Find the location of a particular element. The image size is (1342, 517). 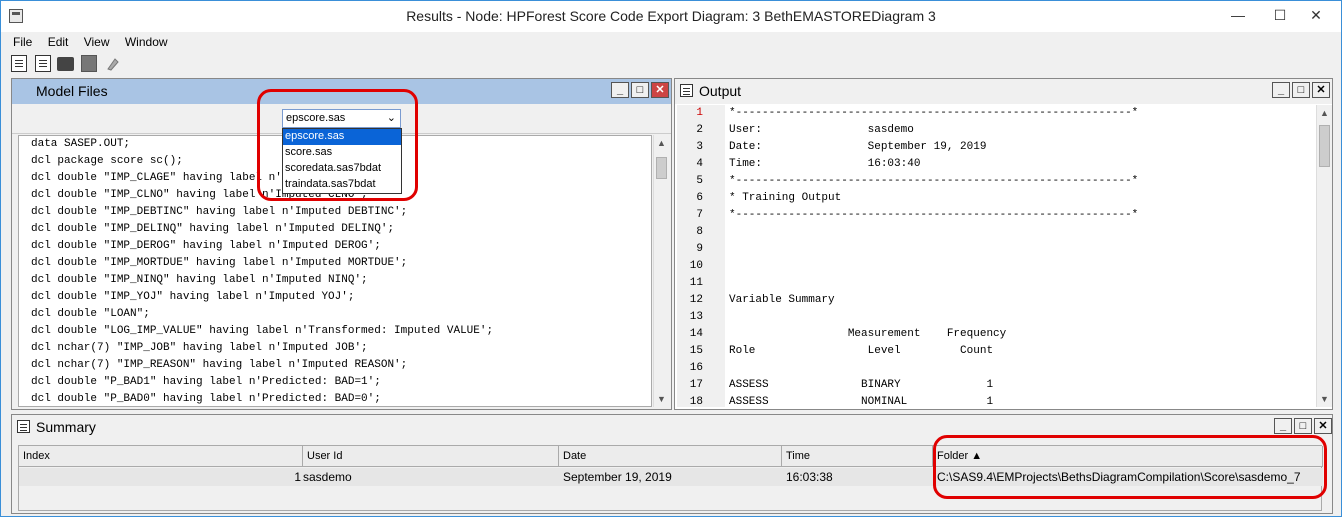

code-scrollbar: ▲ ▼ is located at coordinates (661, 271).